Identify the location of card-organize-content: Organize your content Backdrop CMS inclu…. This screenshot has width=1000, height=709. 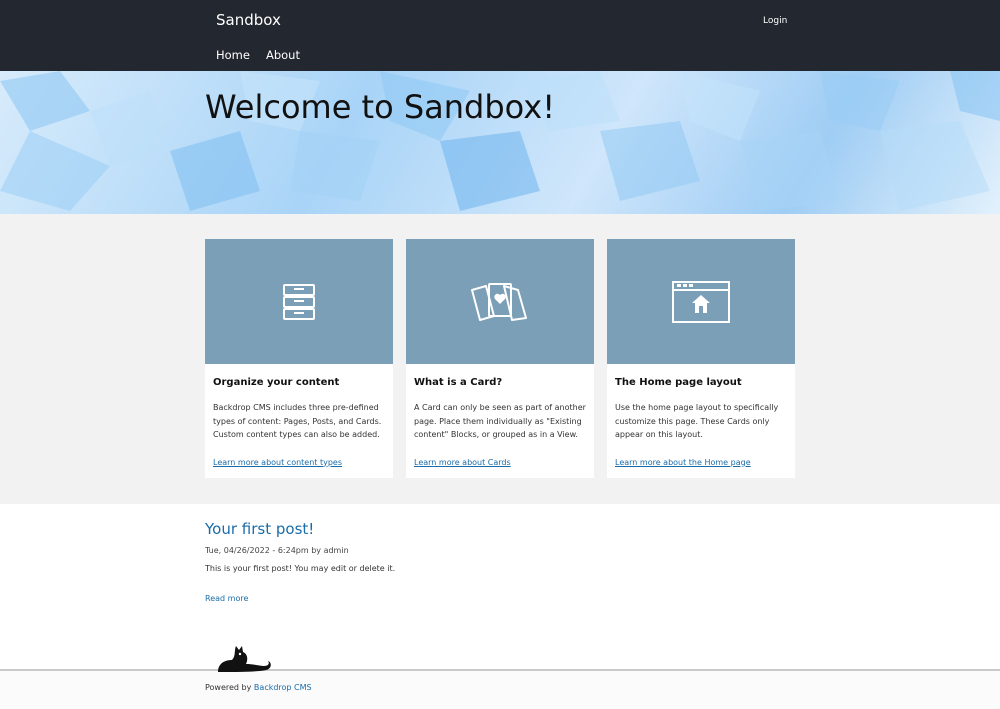
(299, 358).